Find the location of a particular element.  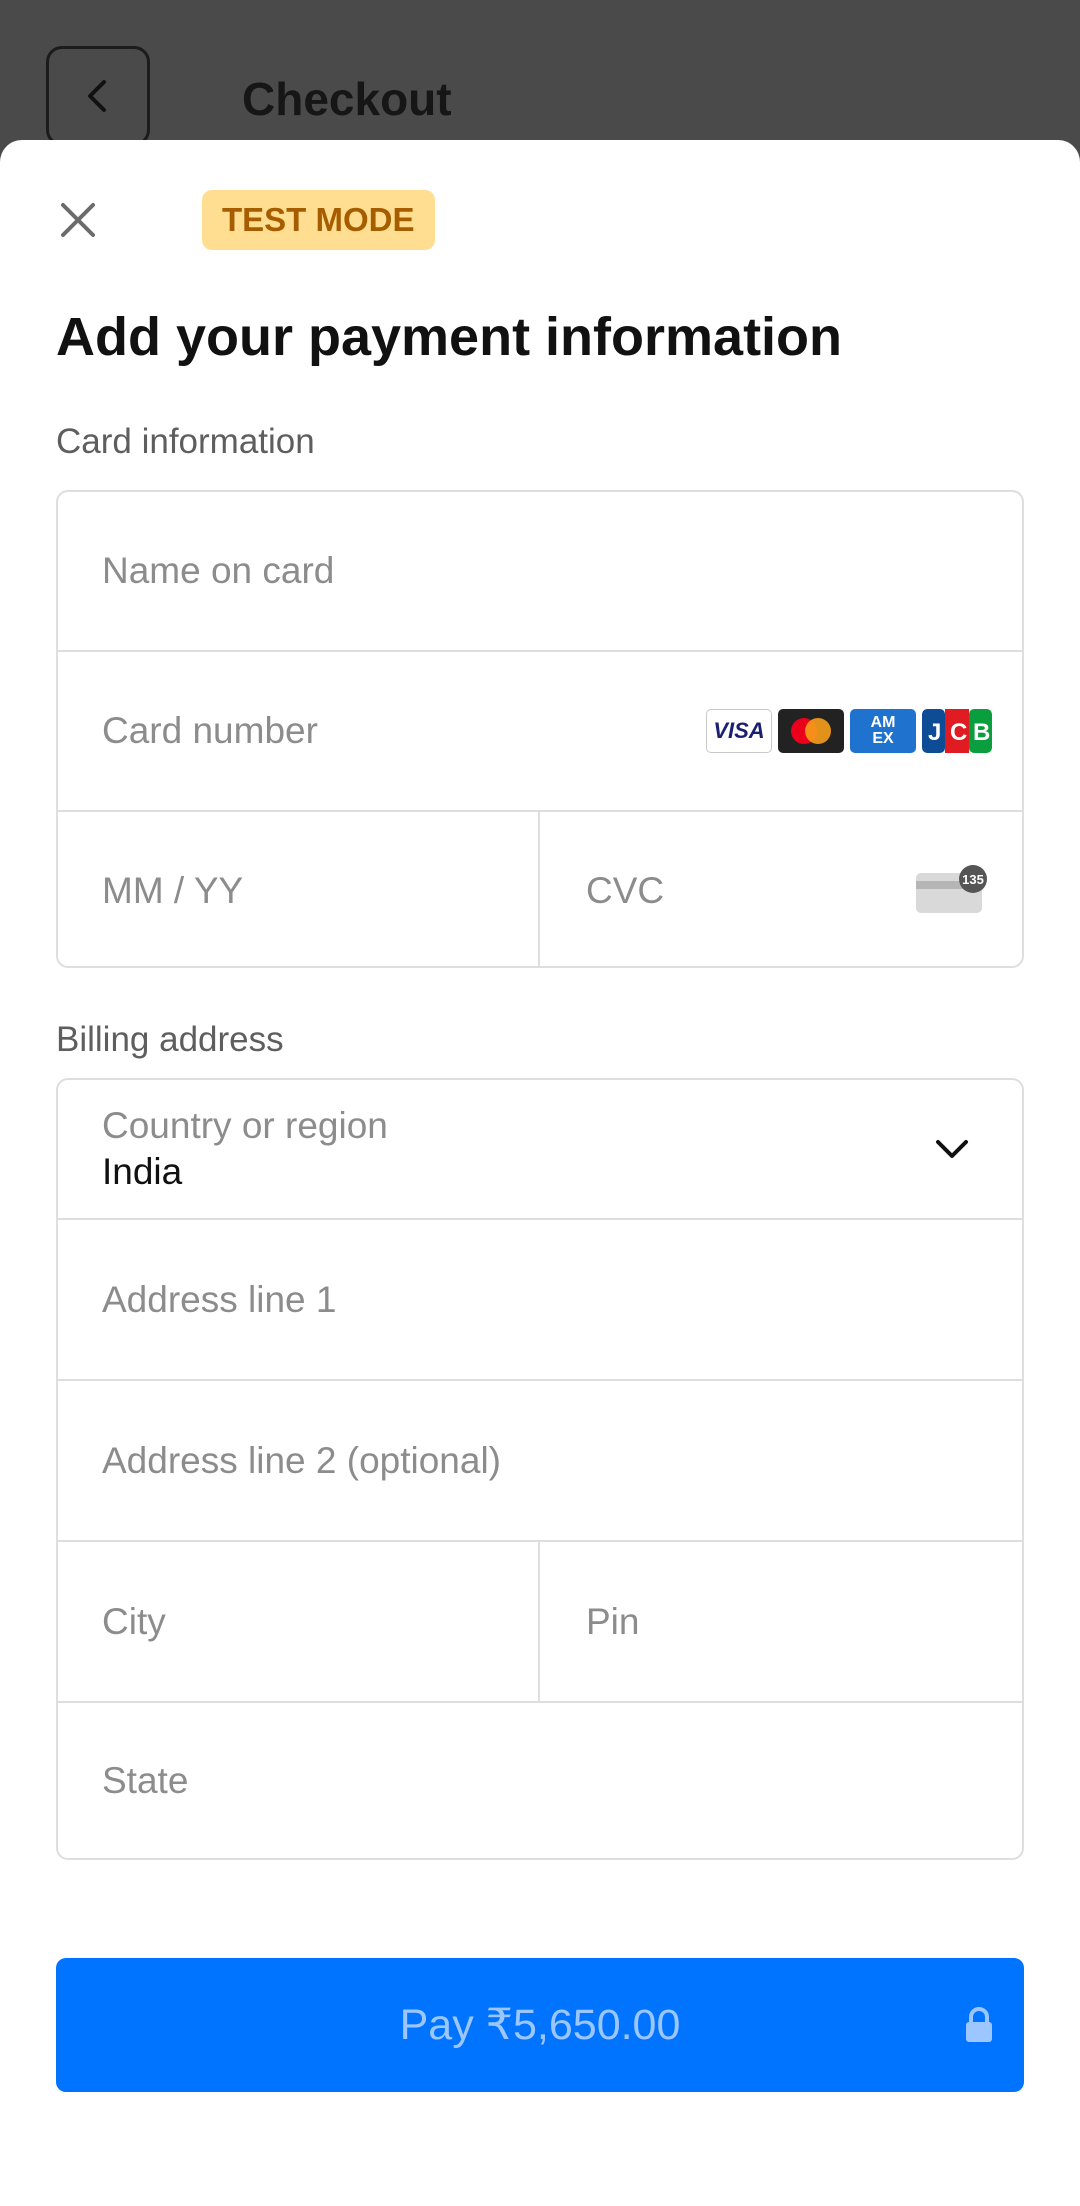

name-on-card-row: Name on card is located at coordinates (540, 572).